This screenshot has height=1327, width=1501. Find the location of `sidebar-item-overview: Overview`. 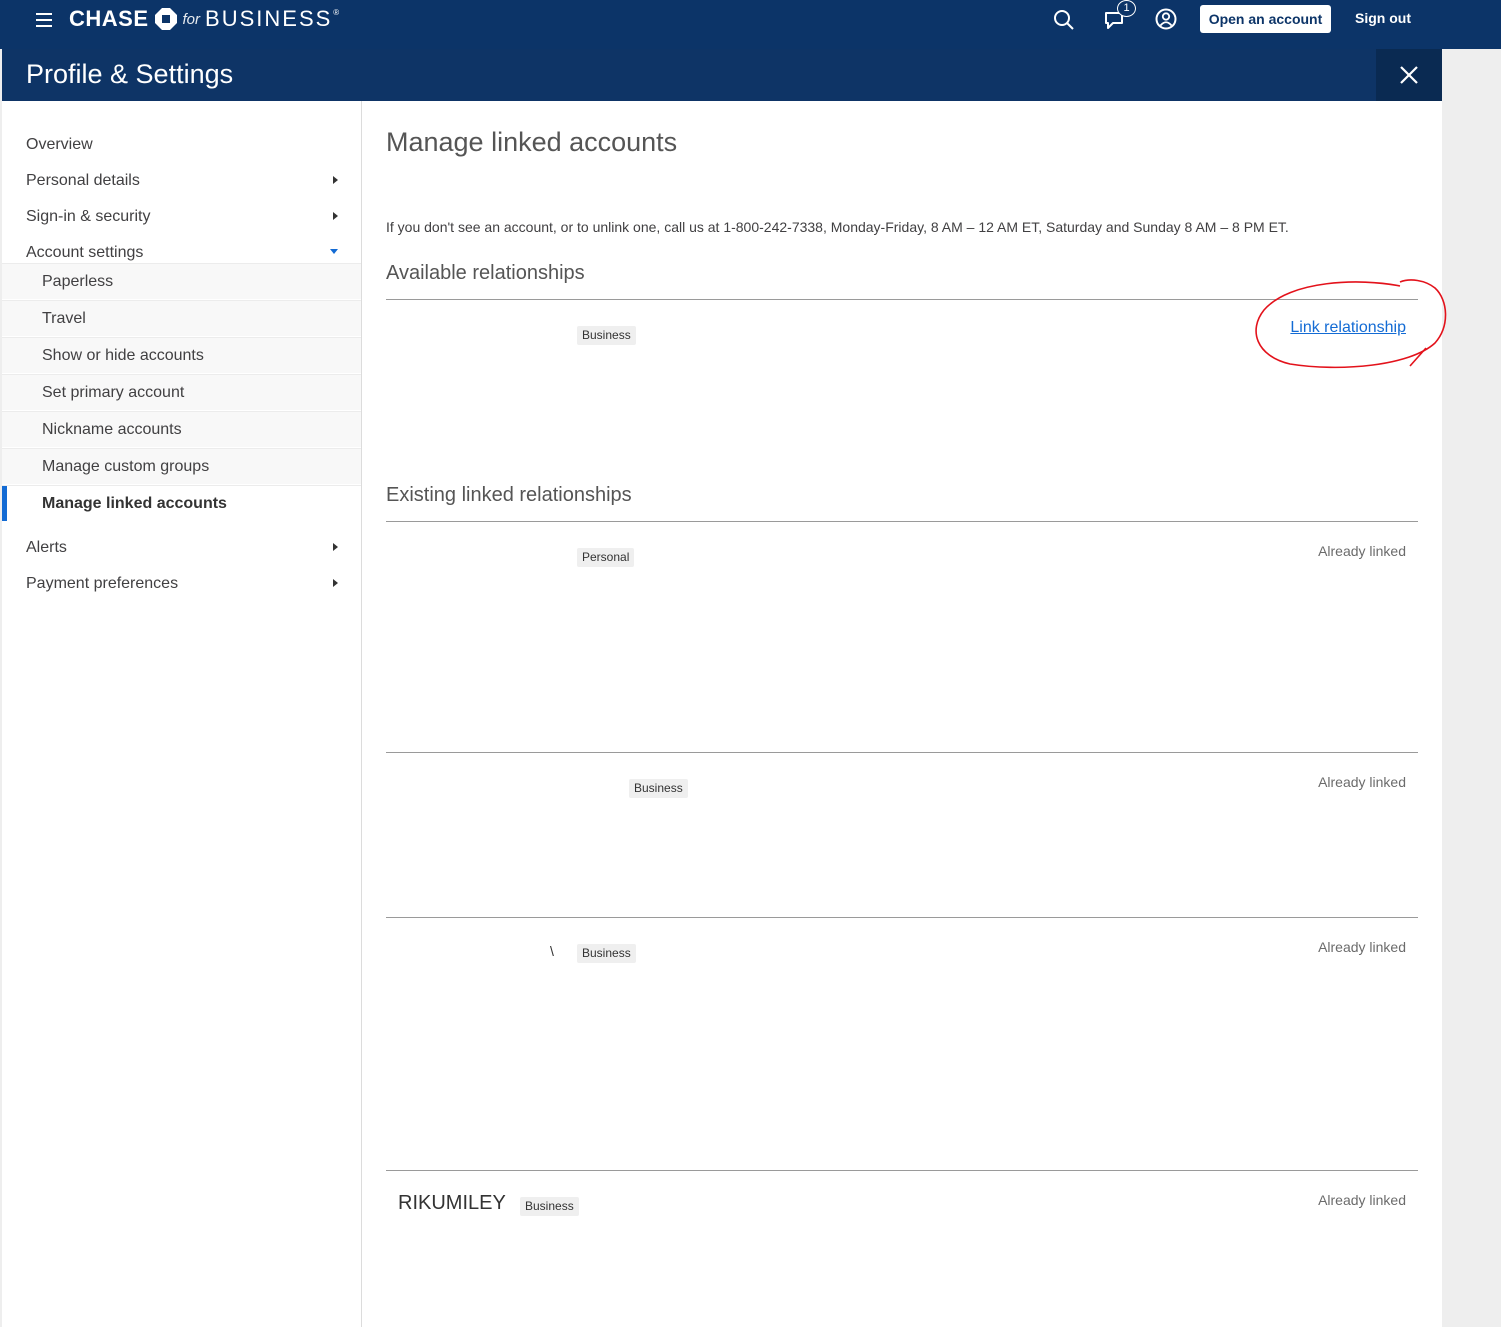

sidebar-item-overview: Overview is located at coordinates (181, 137).